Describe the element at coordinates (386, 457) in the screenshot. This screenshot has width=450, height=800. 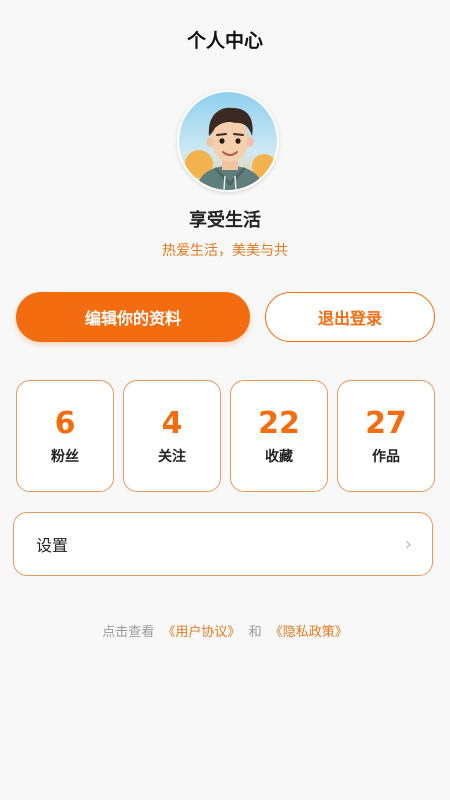
I see `stat-label: 作品` at that location.